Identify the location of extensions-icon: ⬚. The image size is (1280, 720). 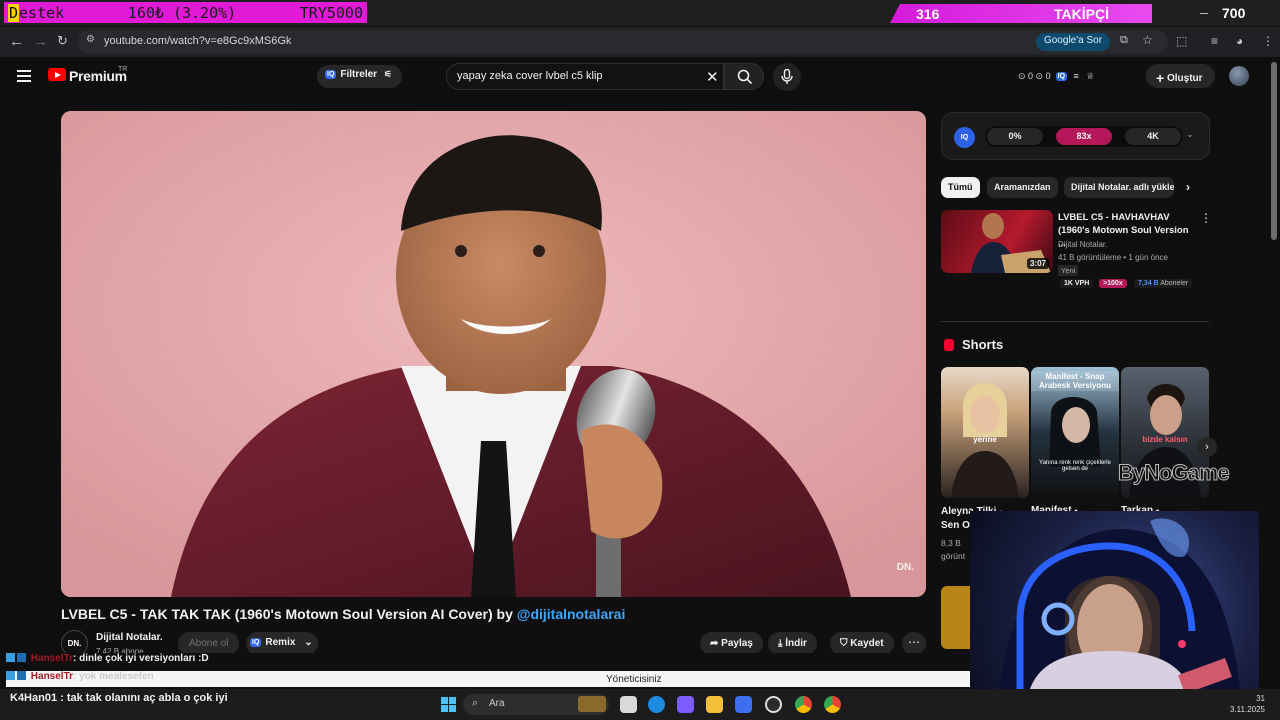
(1181, 41).